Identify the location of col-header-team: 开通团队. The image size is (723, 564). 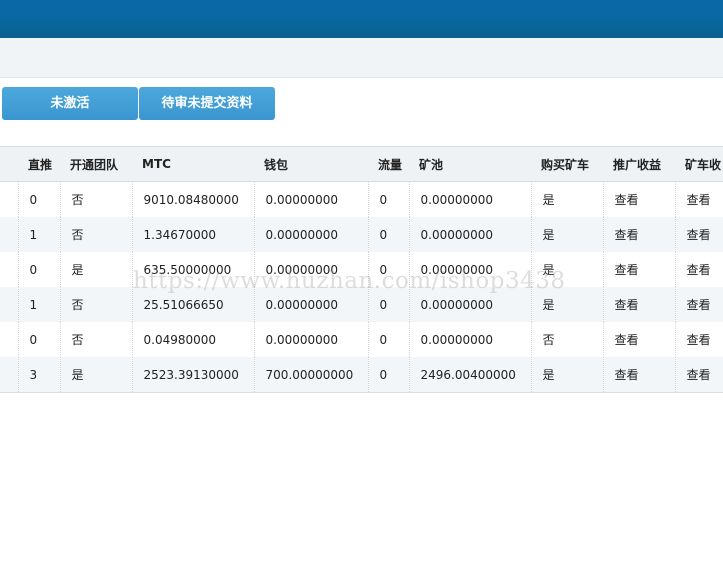
(96, 164).